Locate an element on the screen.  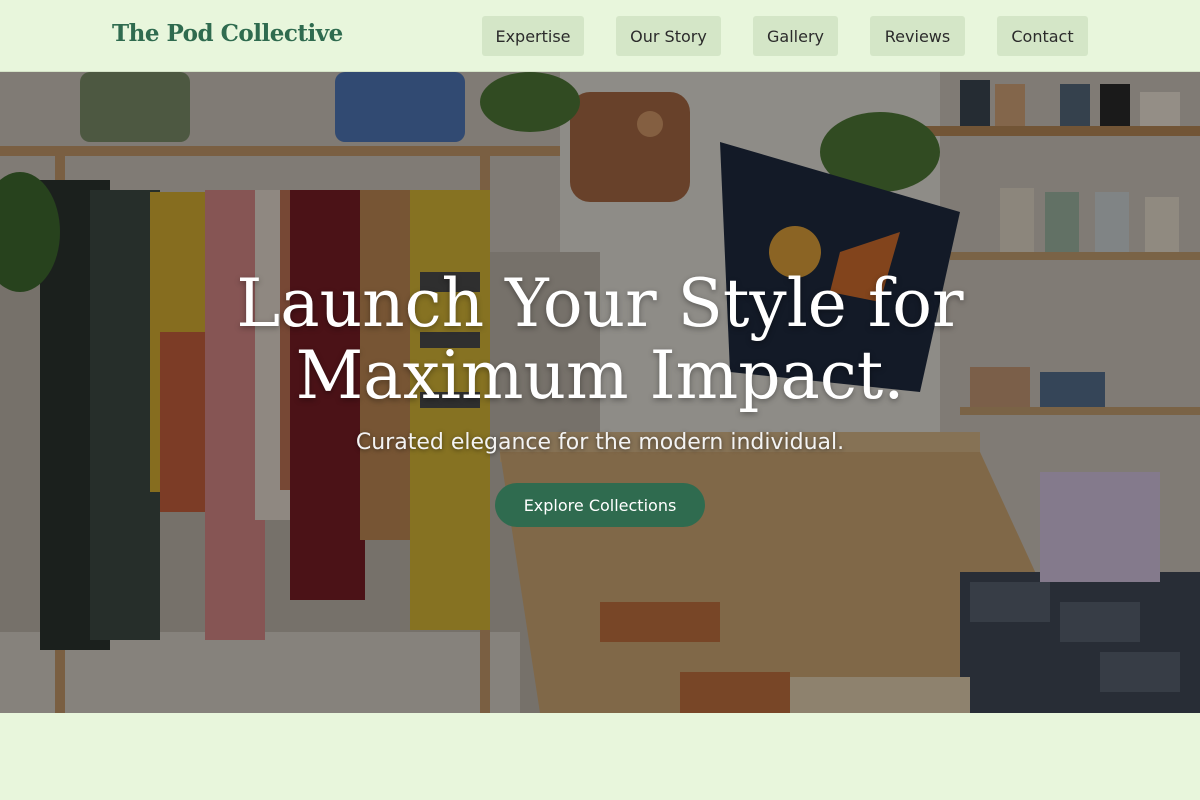
nav-our-story-button: Our Story is located at coordinates (668, 36).